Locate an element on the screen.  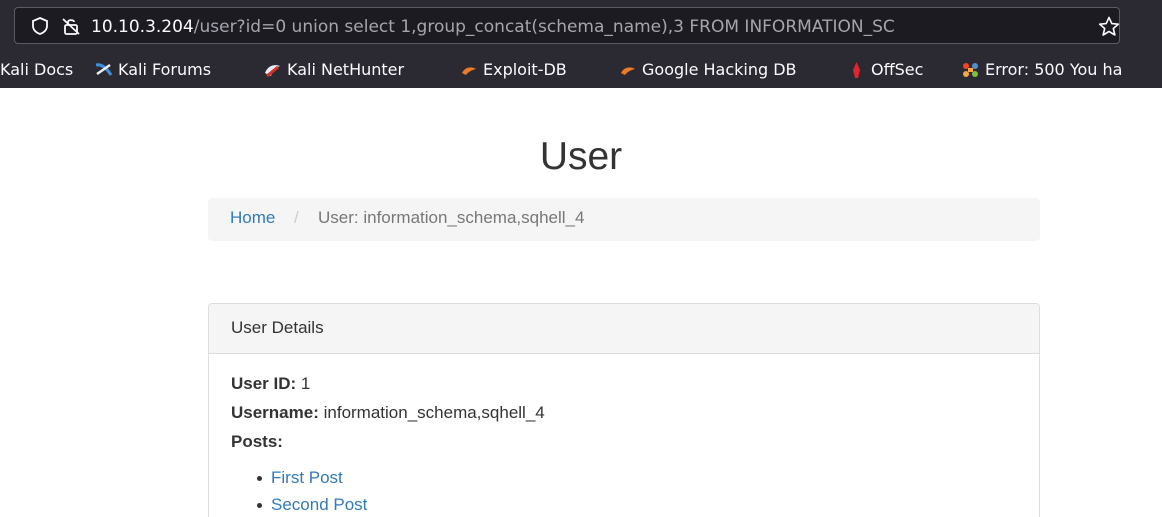
posts-row: Posts: is located at coordinates (257, 442).